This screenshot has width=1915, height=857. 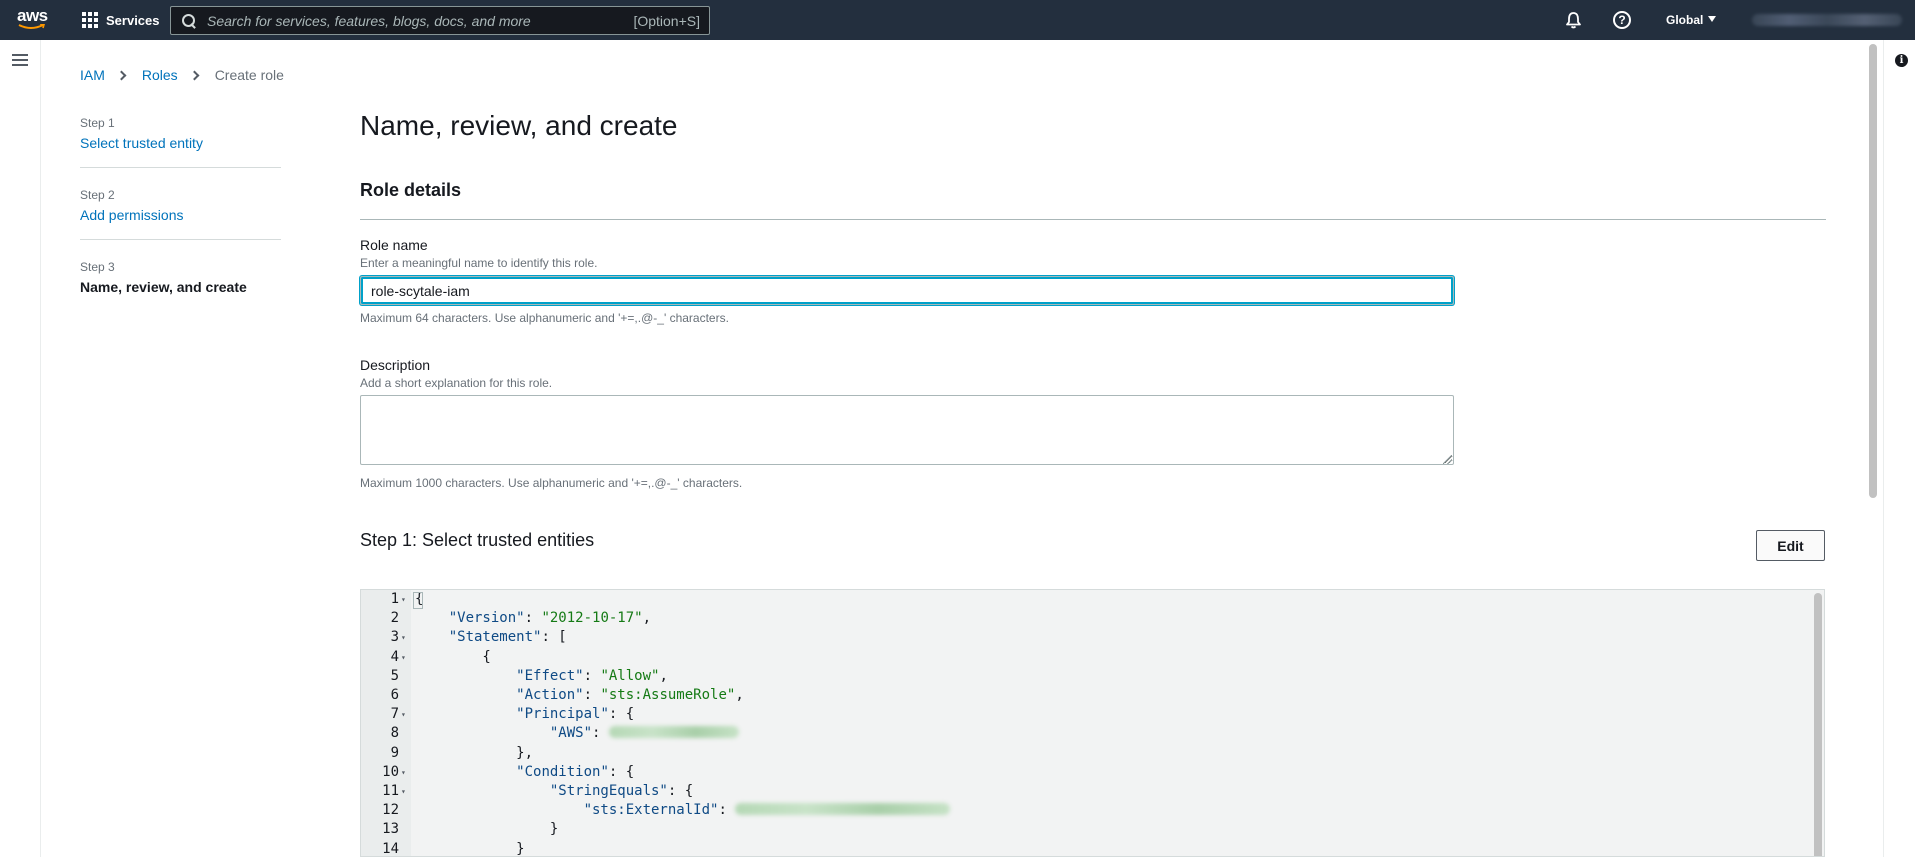 What do you see at coordinates (1573, 20) in the screenshot?
I see `bell-icon` at bounding box center [1573, 20].